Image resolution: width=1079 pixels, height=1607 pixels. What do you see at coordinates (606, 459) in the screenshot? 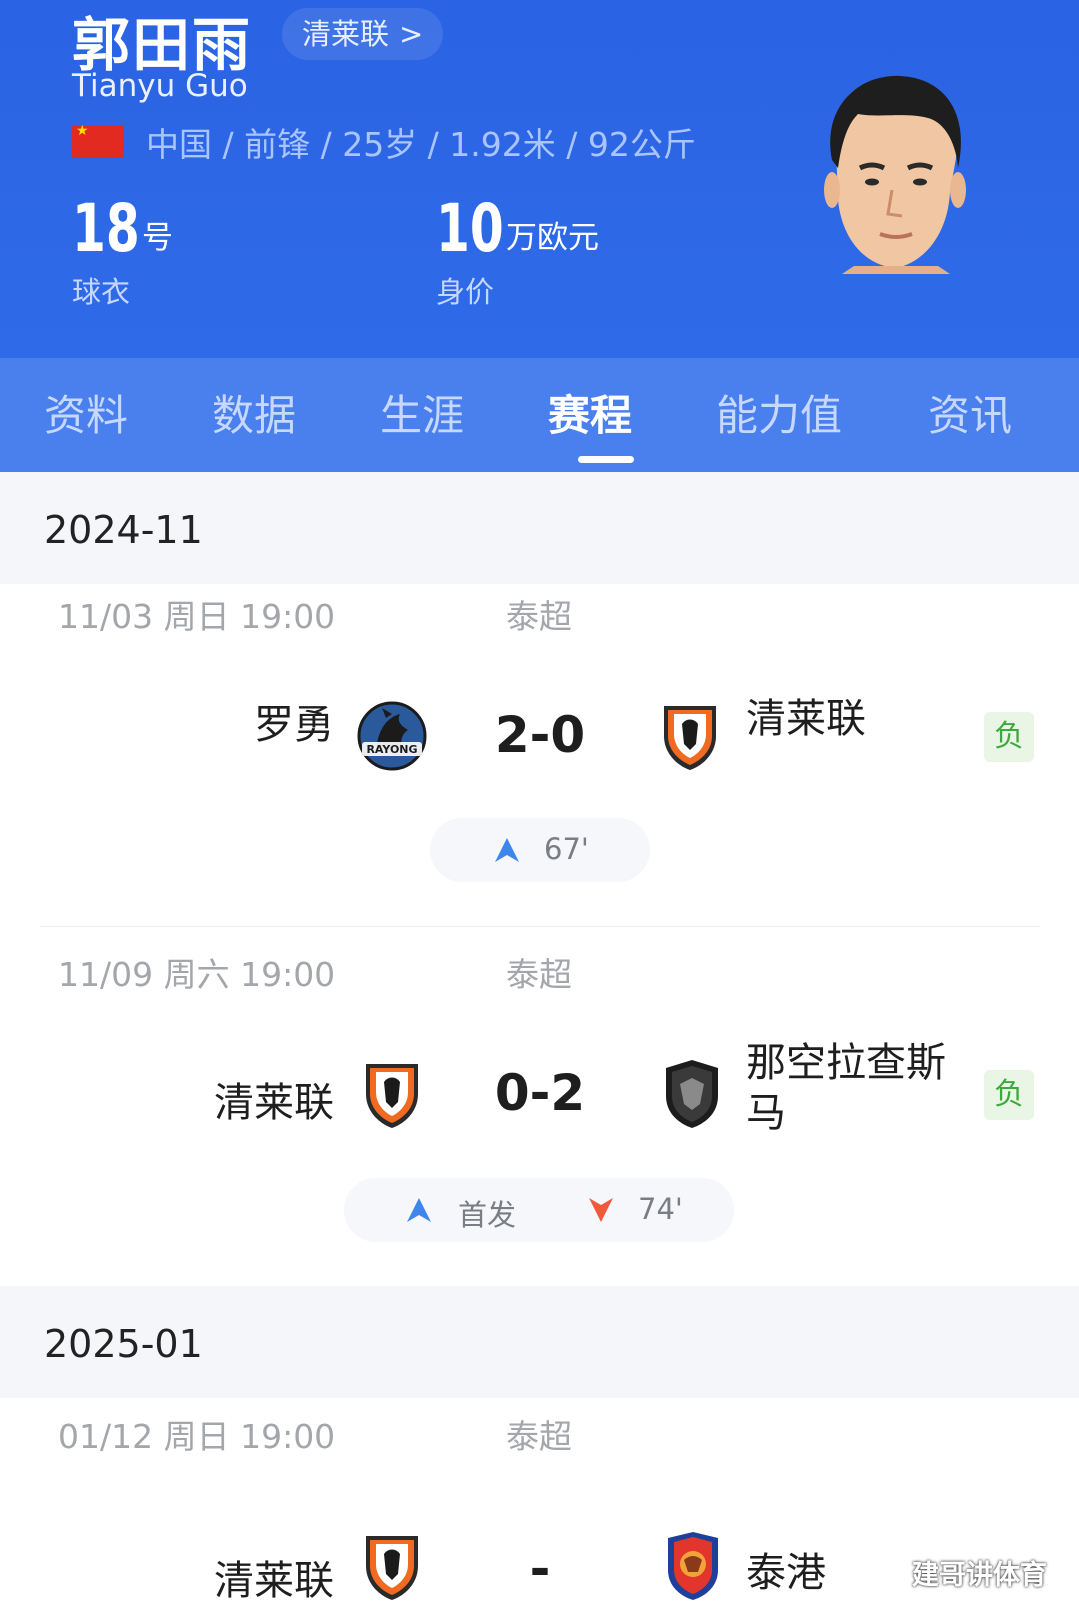
I see `active-tab-indicator` at bounding box center [606, 459].